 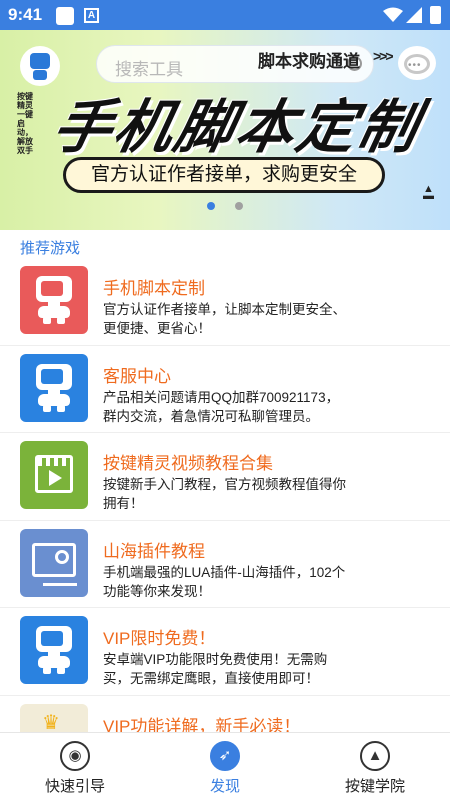 What do you see at coordinates (239, 206) in the screenshot?
I see `carousel-dot` at bounding box center [239, 206].